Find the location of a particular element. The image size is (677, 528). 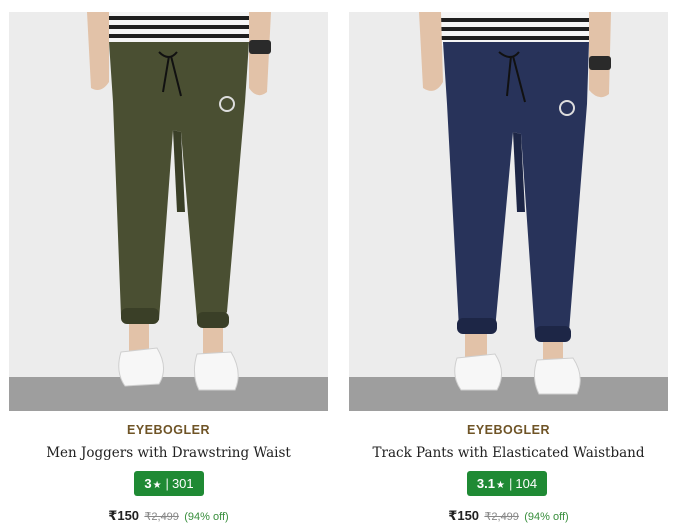

rating-badge: 3.1★ | 104 is located at coordinates (507, 483).